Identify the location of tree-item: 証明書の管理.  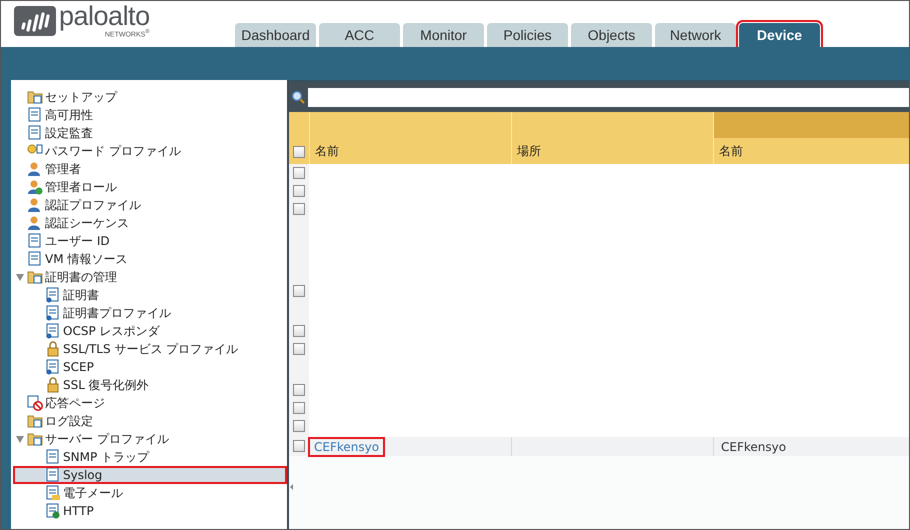
(149, 277).